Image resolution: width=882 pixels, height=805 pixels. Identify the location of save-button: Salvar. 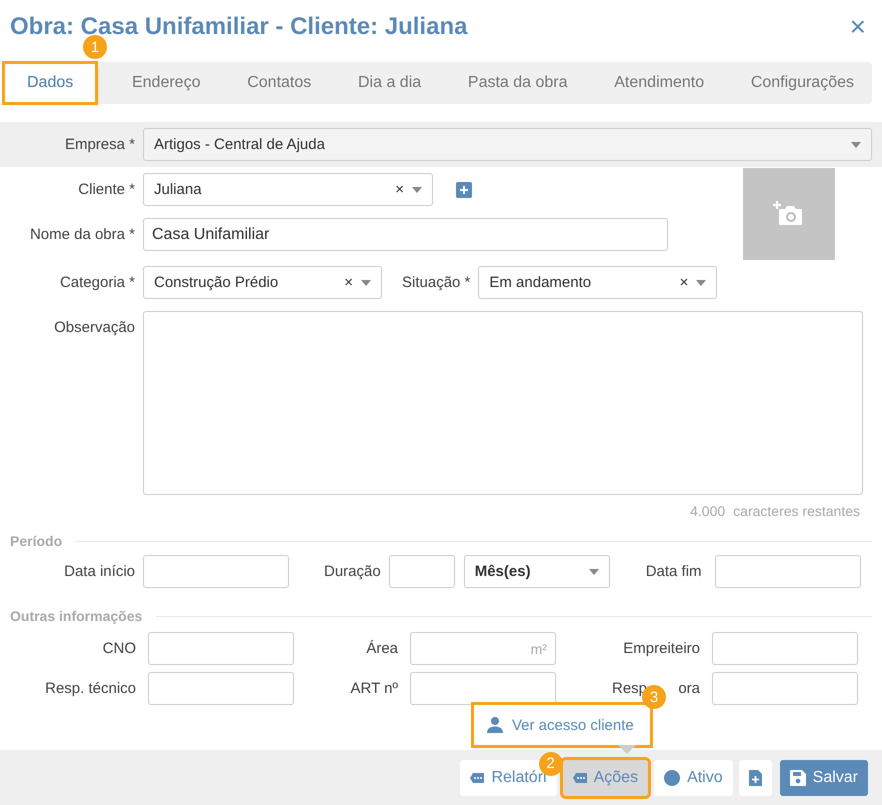
(824, 778).